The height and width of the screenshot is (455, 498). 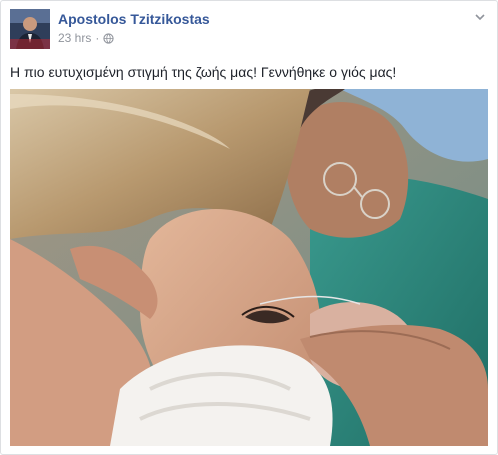 I want to click on author-avatar, so click(x=30, y=29).